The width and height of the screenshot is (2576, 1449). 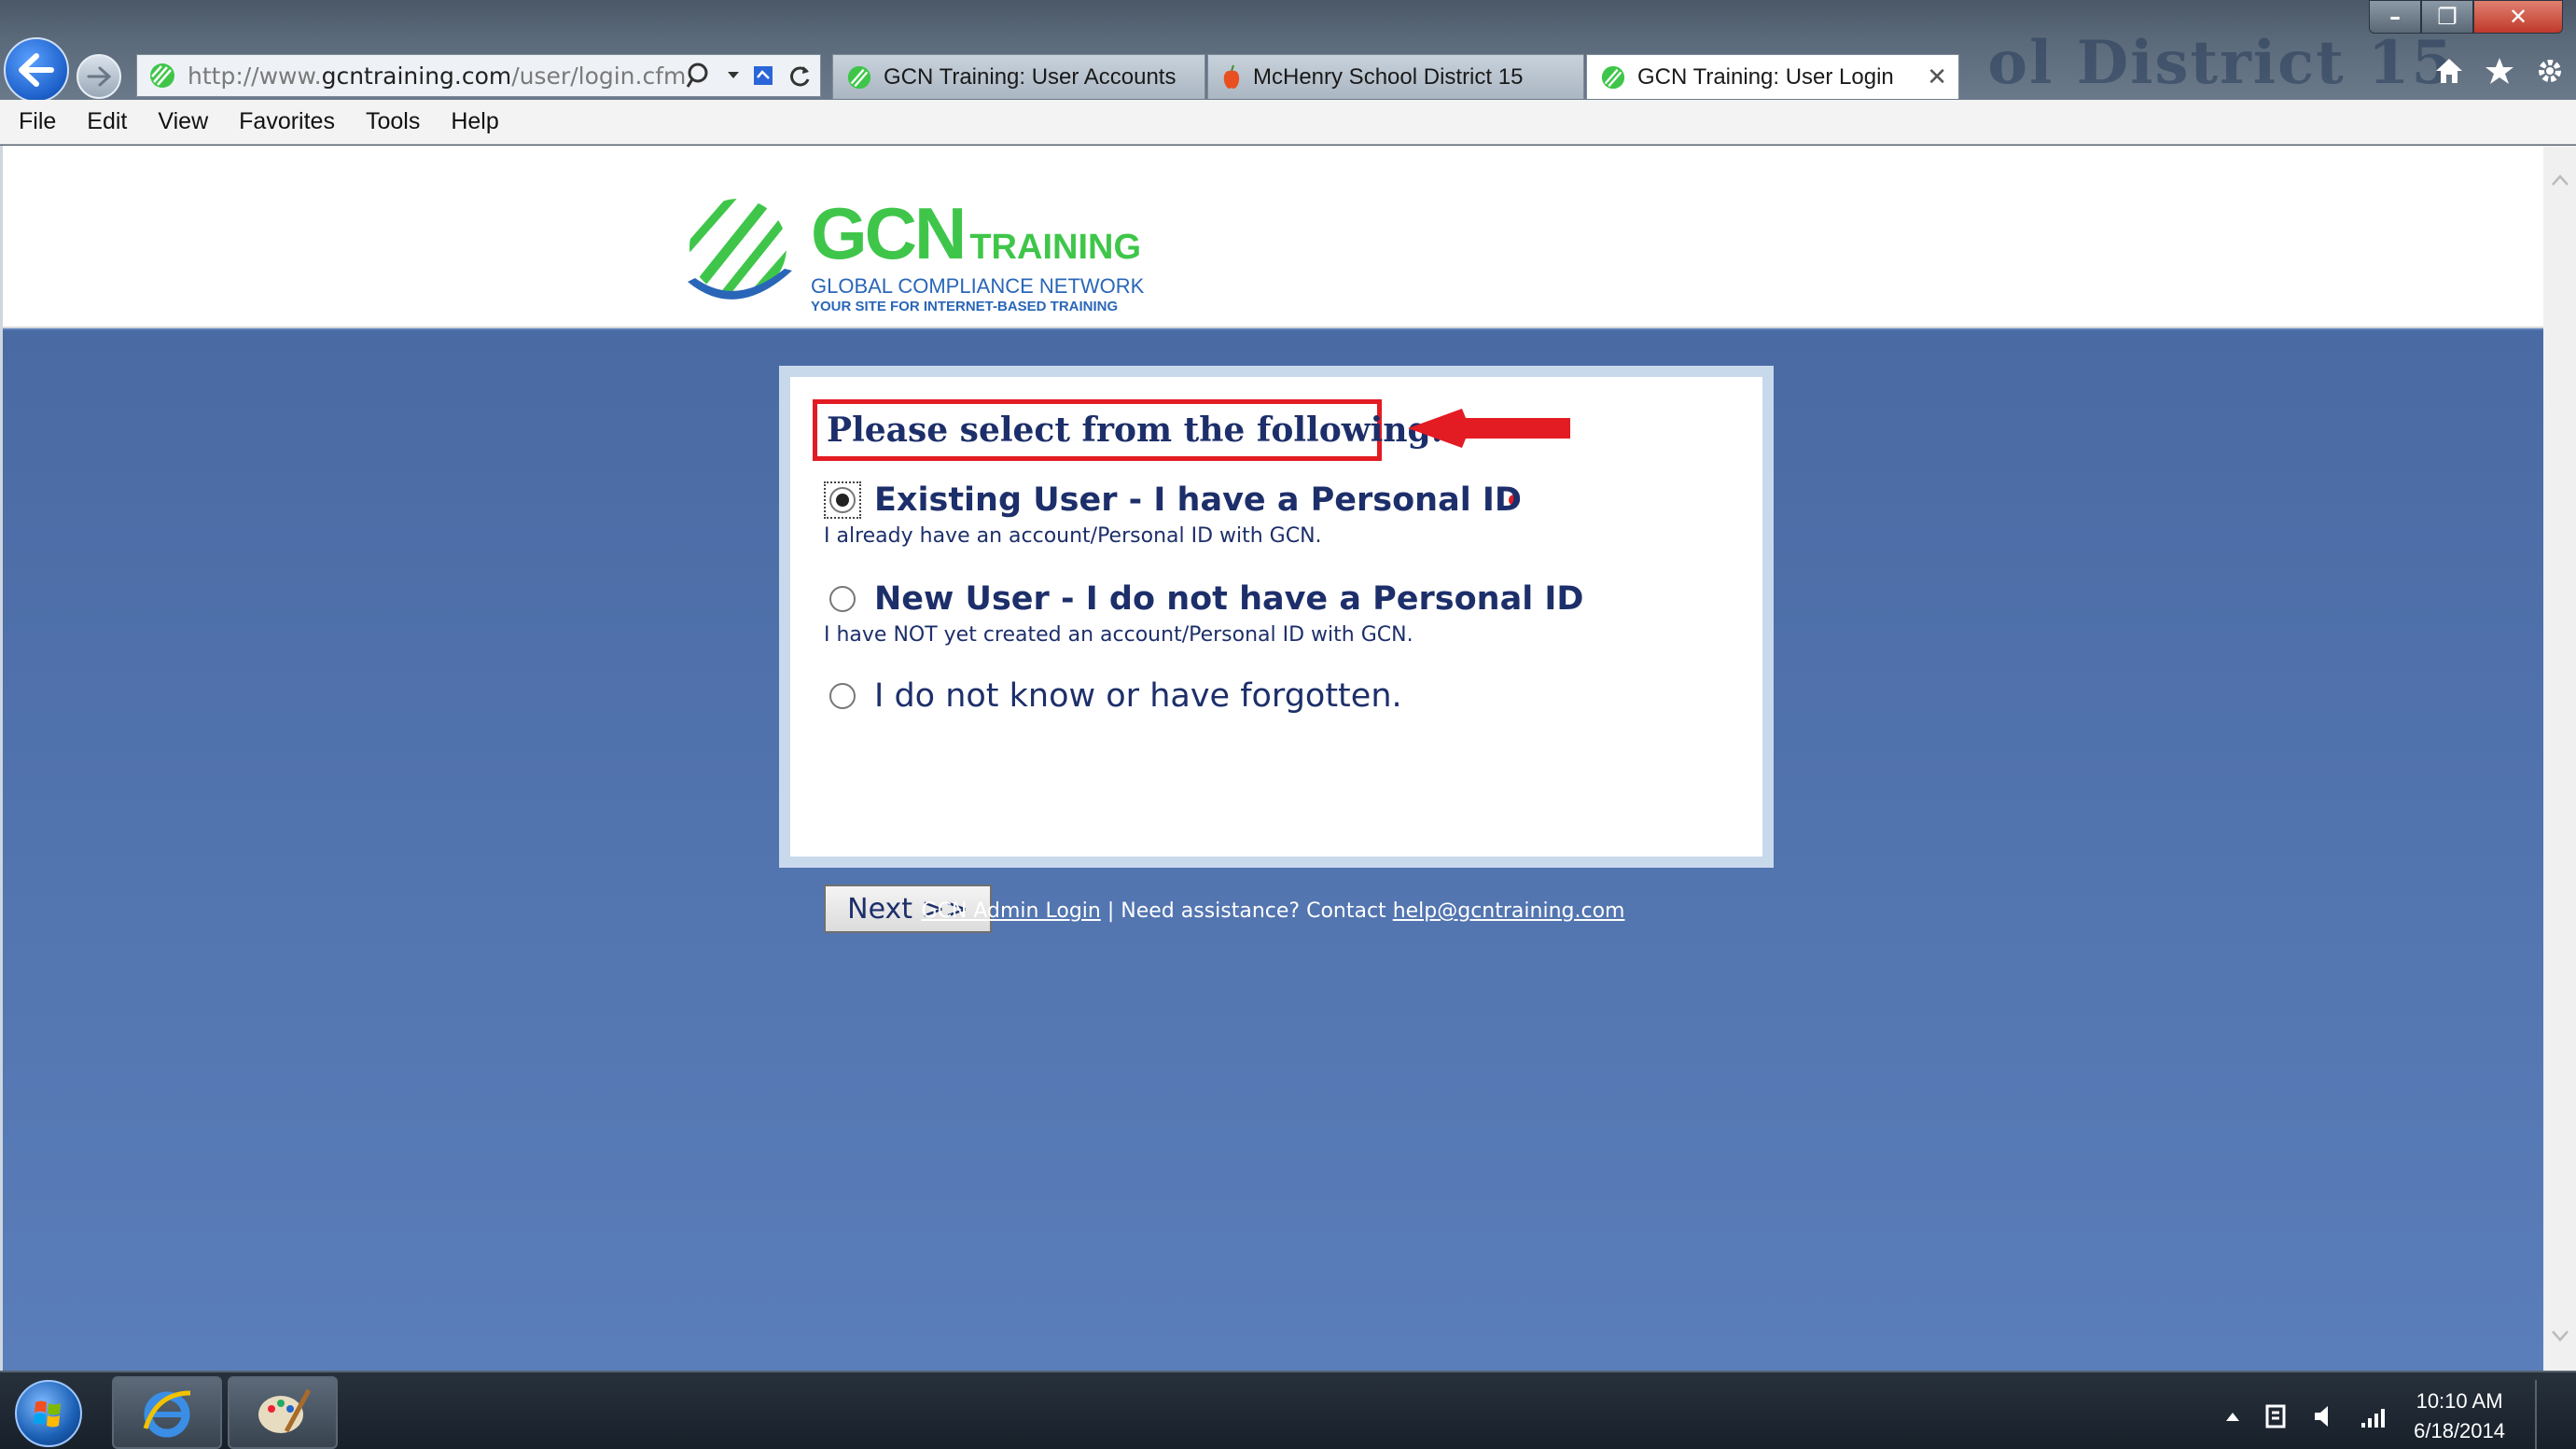 What do you see at coordinates (2447, 17) in the screenshot?
I see `restore-button: ❐` at bounding box center [2447, 17].